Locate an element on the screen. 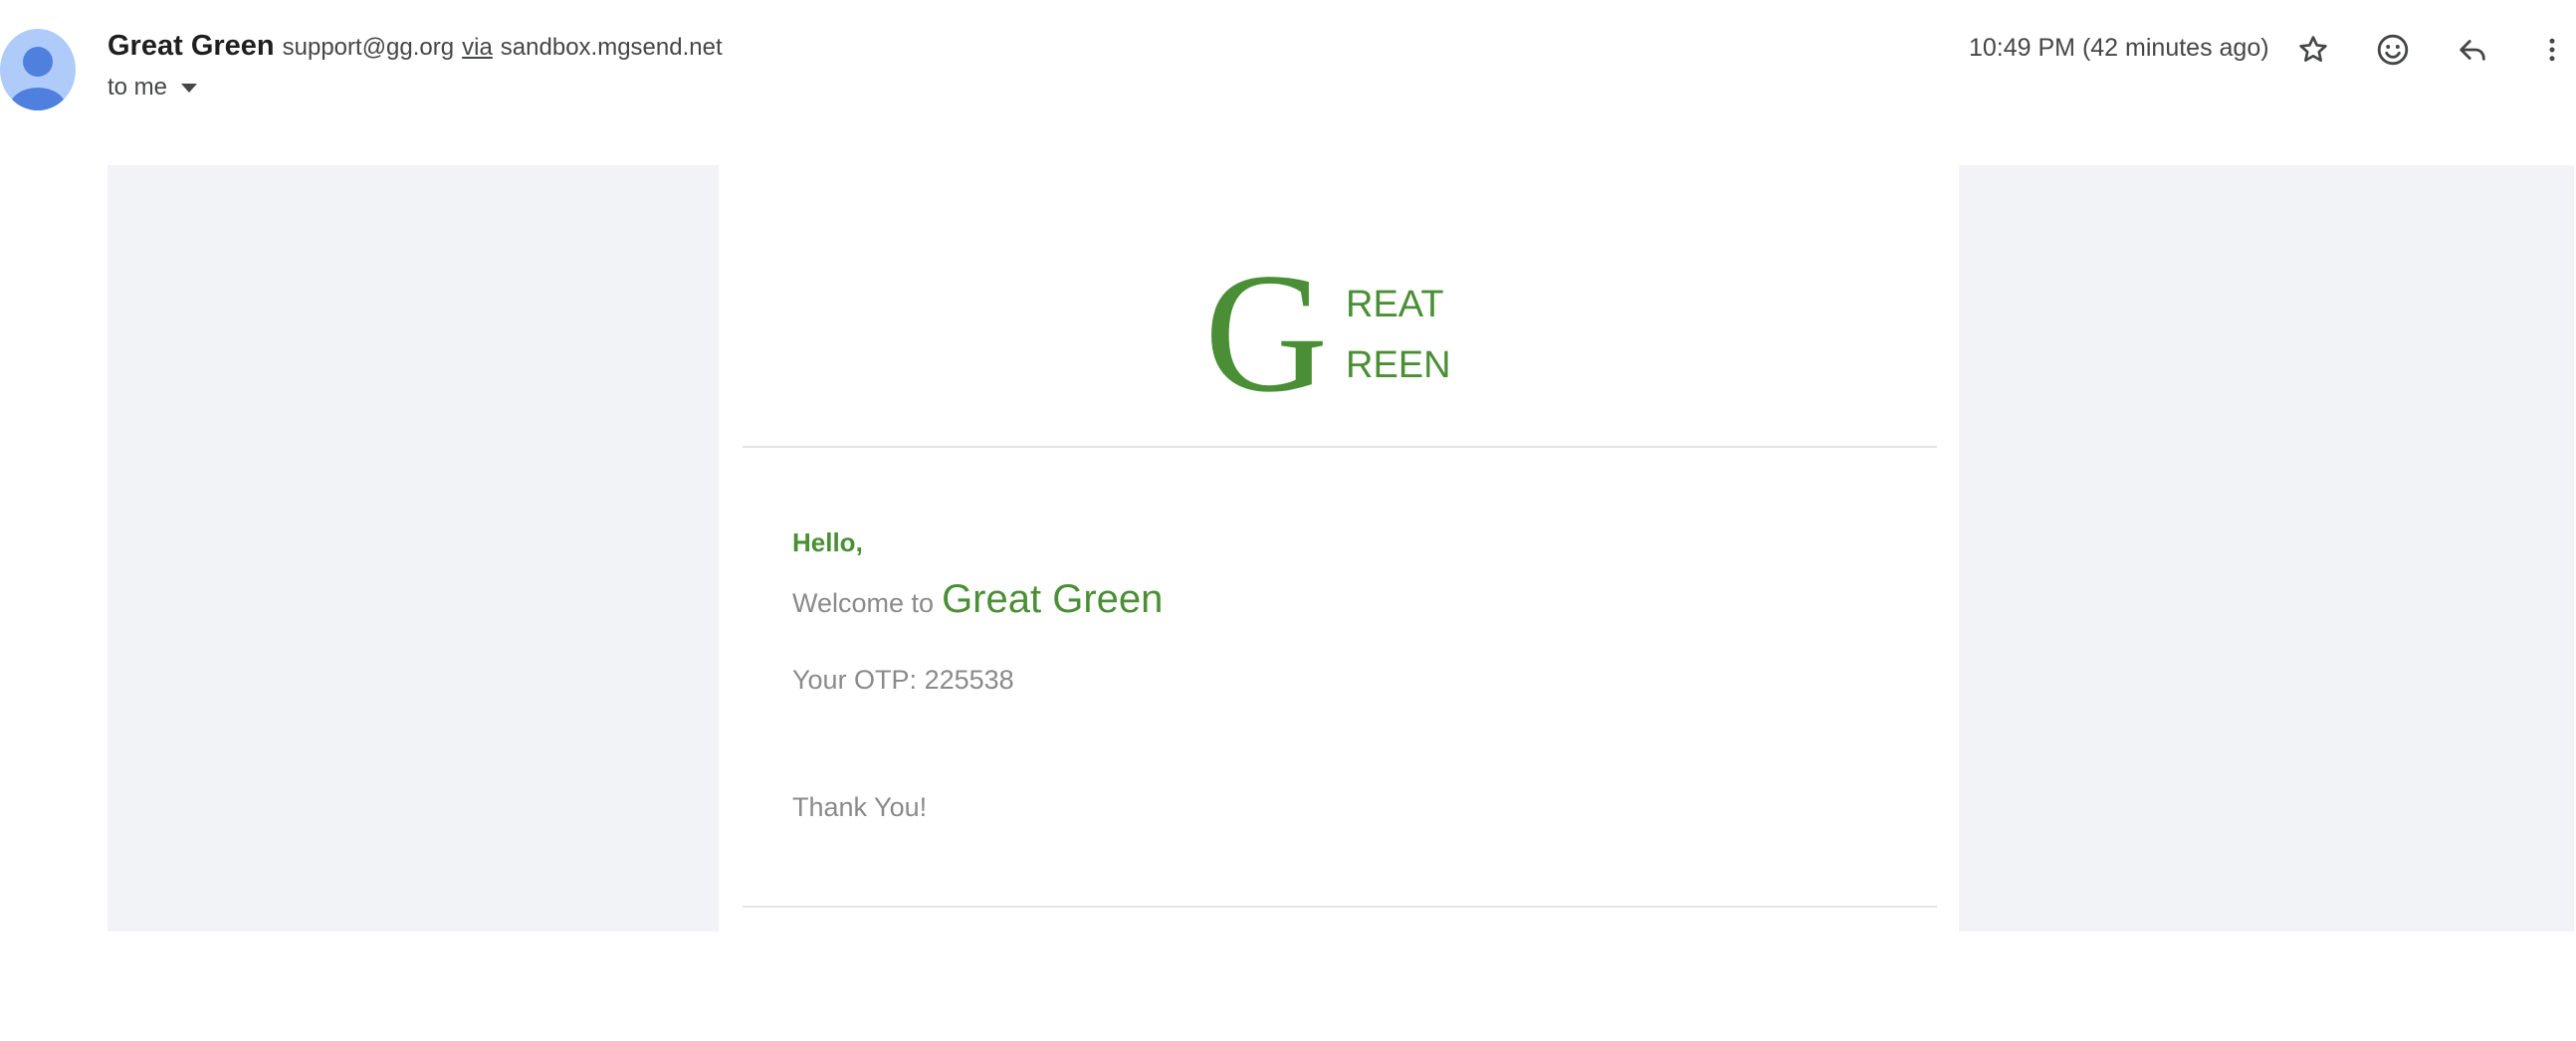 This screenshot has height=1041, width=2576. closing-text: Thank You! is located at coordinates (860, 807).